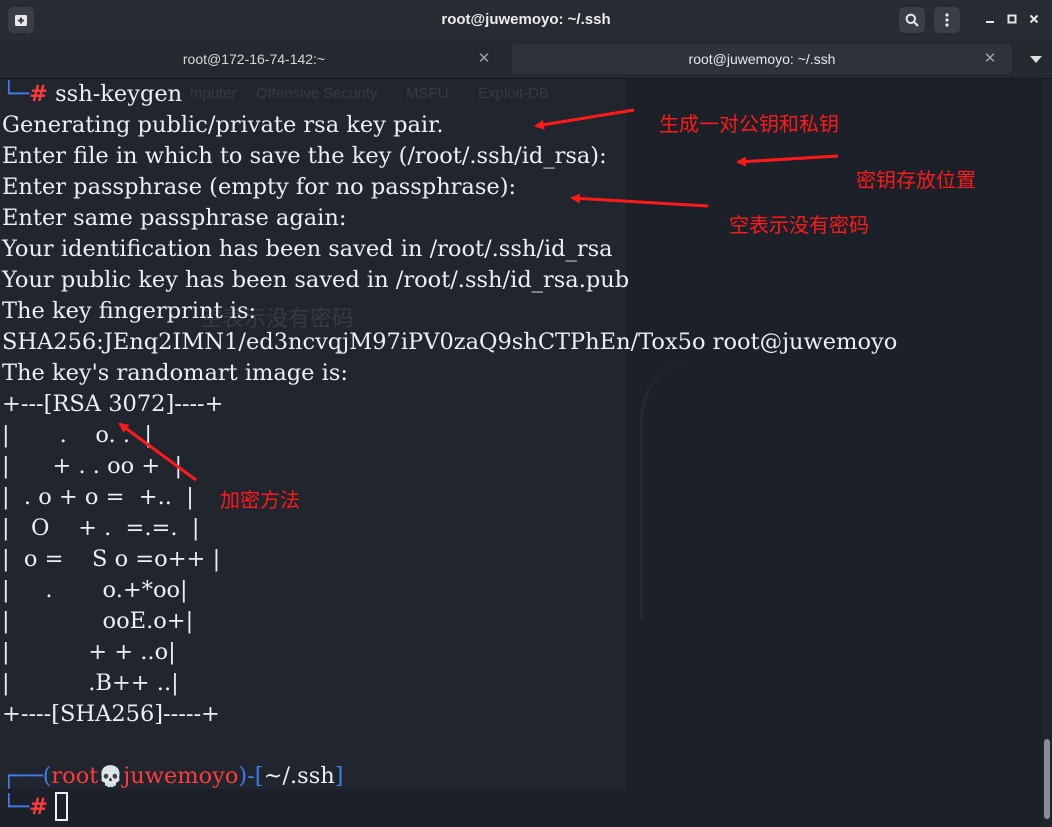  Describe the element at coordinates (299, 776) in the screenshot. I see `prompt-path: ~/.ssh` at that location.